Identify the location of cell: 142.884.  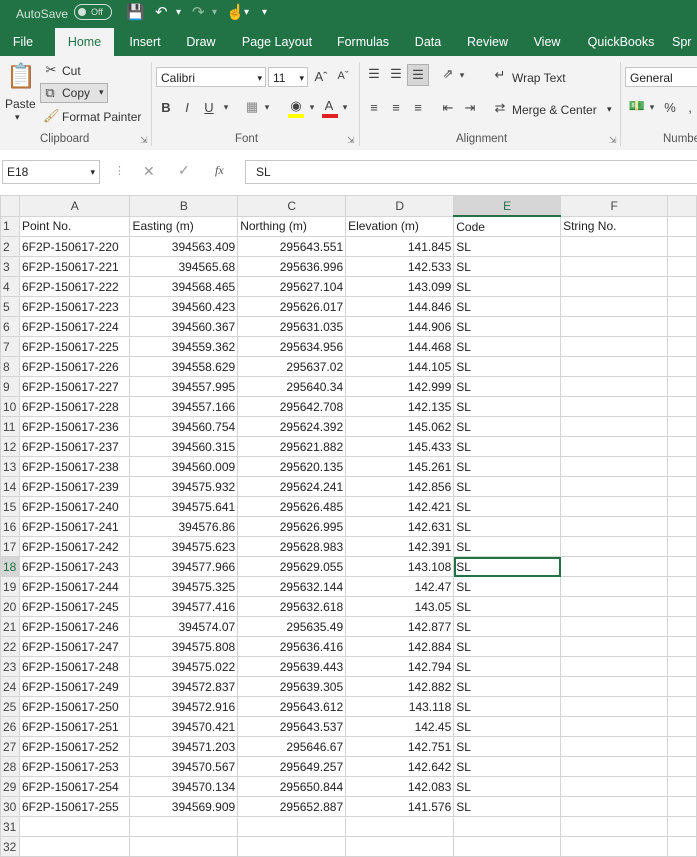
(400, 646).